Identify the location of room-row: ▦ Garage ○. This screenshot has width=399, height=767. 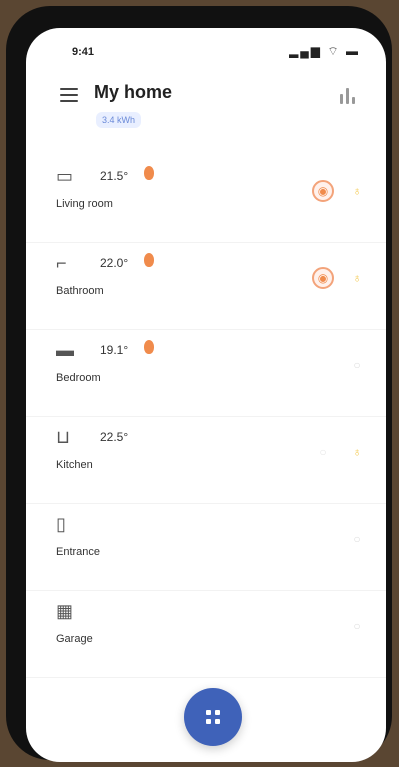
(206, 634).